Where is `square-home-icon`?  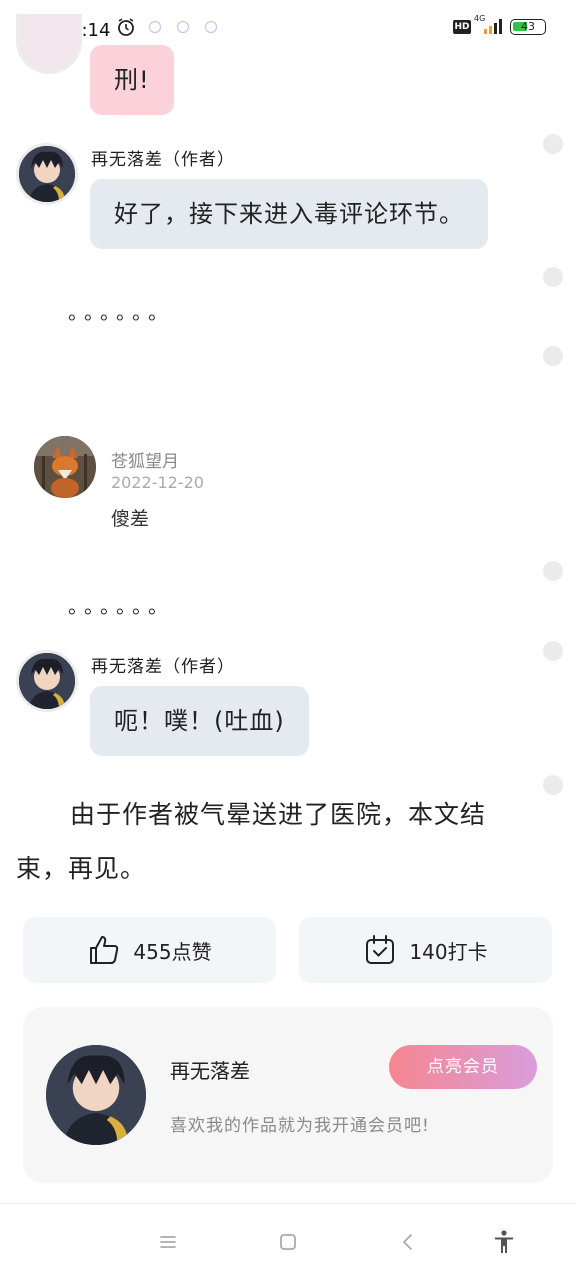
square-home-icon is located at coordinates (288, 1242).